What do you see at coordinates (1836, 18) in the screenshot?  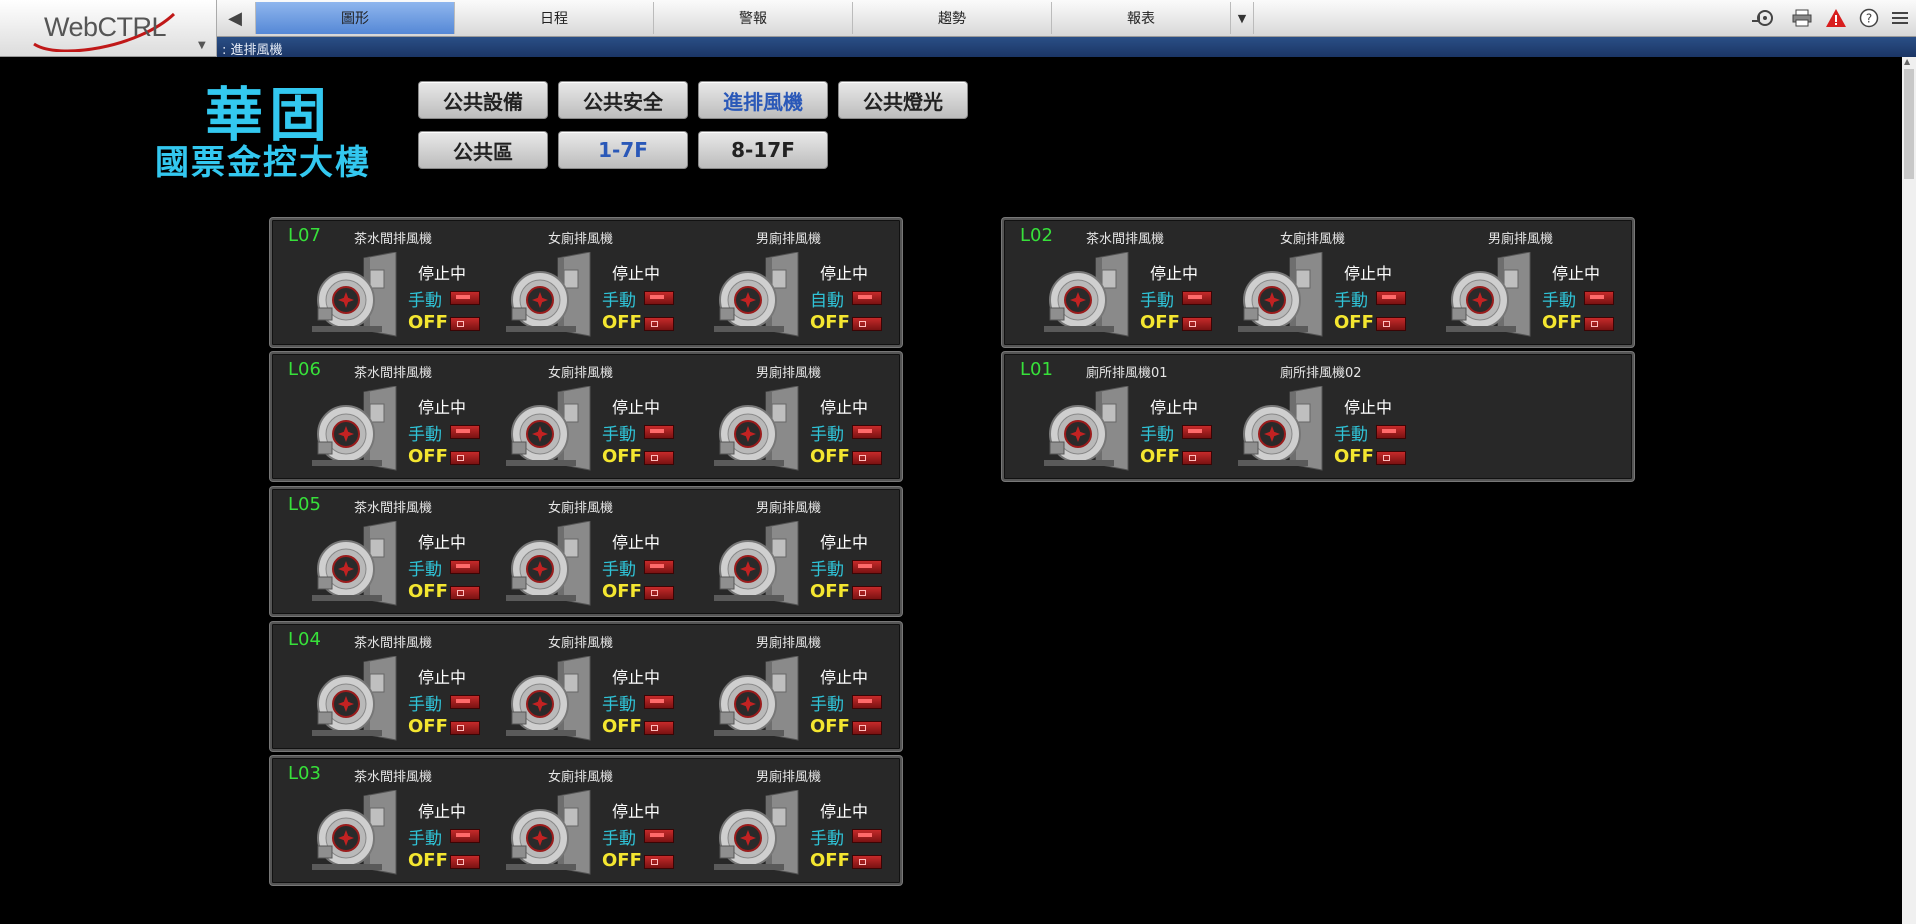 I see `alarm-warning-icon` at bounding box center [1836, 18].